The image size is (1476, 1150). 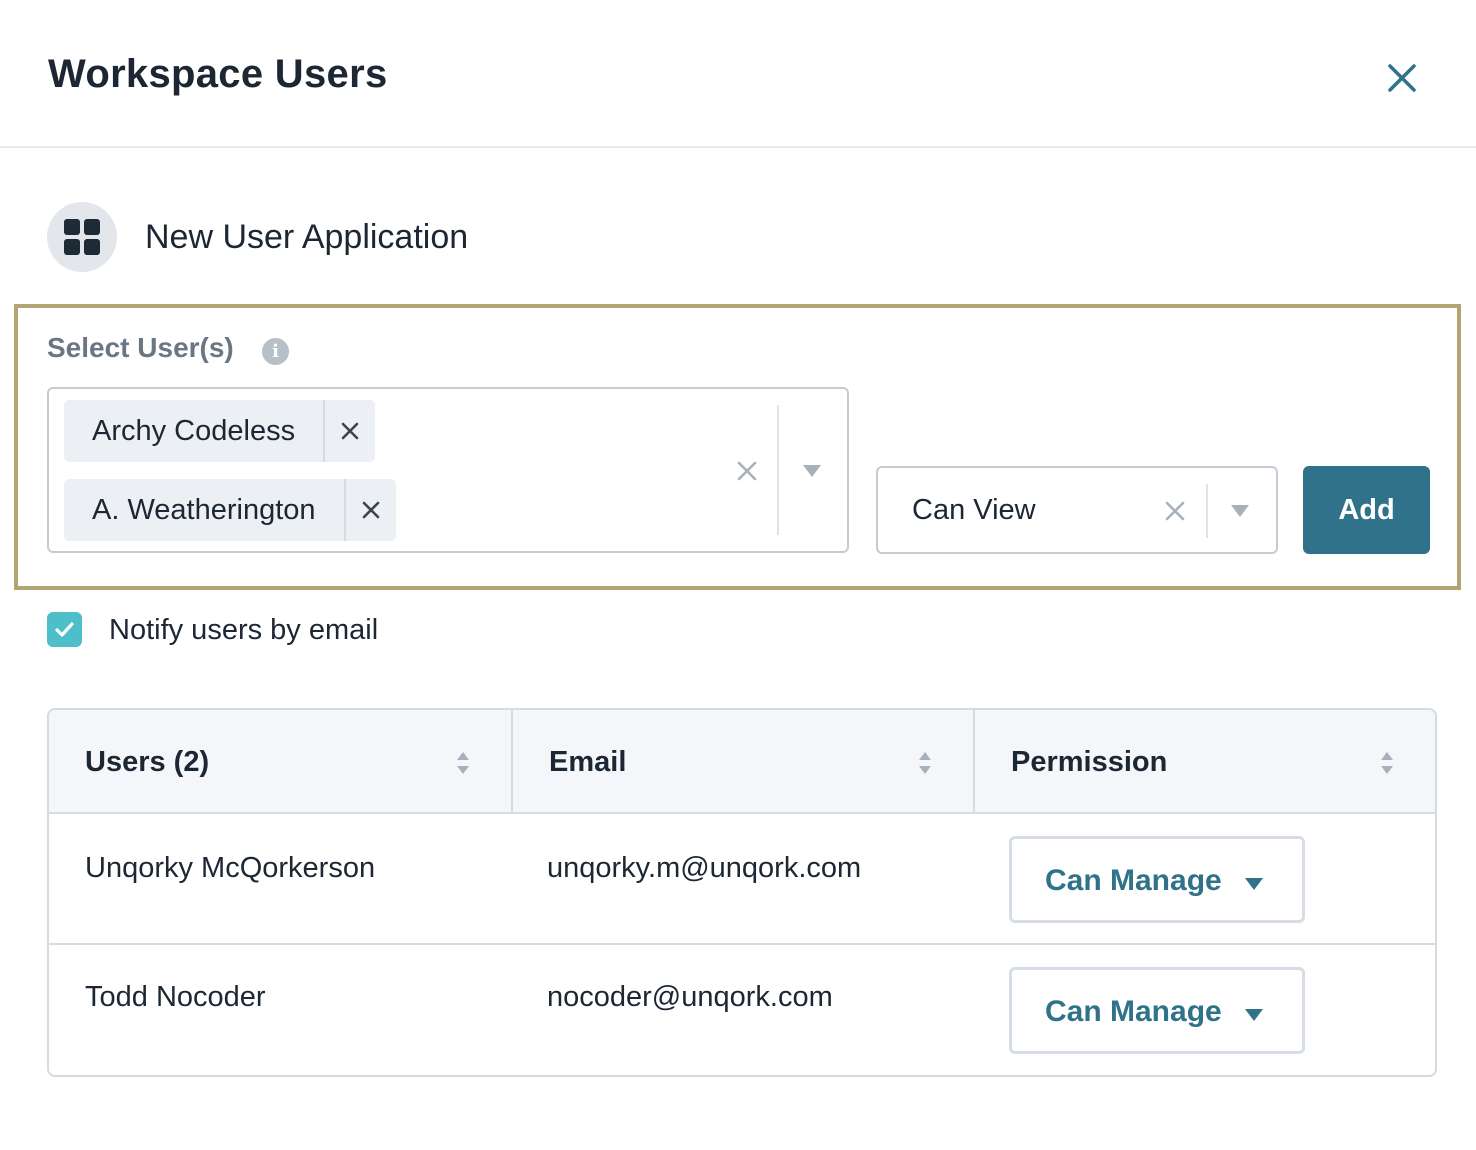 What do you see at coordinates (280, 761) in the screenshot?
I see `column-header-users: Users (2)` at bounding box center [280, 761].